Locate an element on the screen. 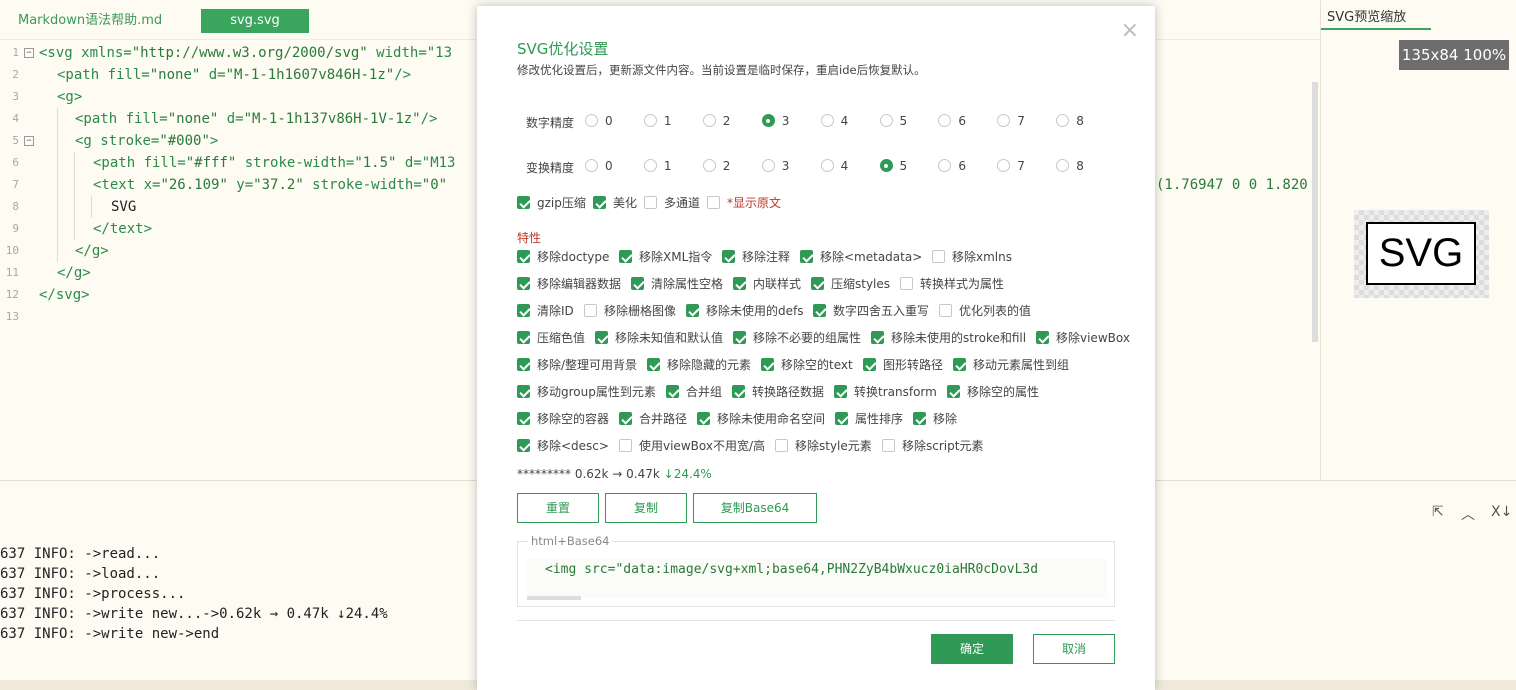  option-checkbox: 转换样式为属性 is located at coordinates (952, 284).